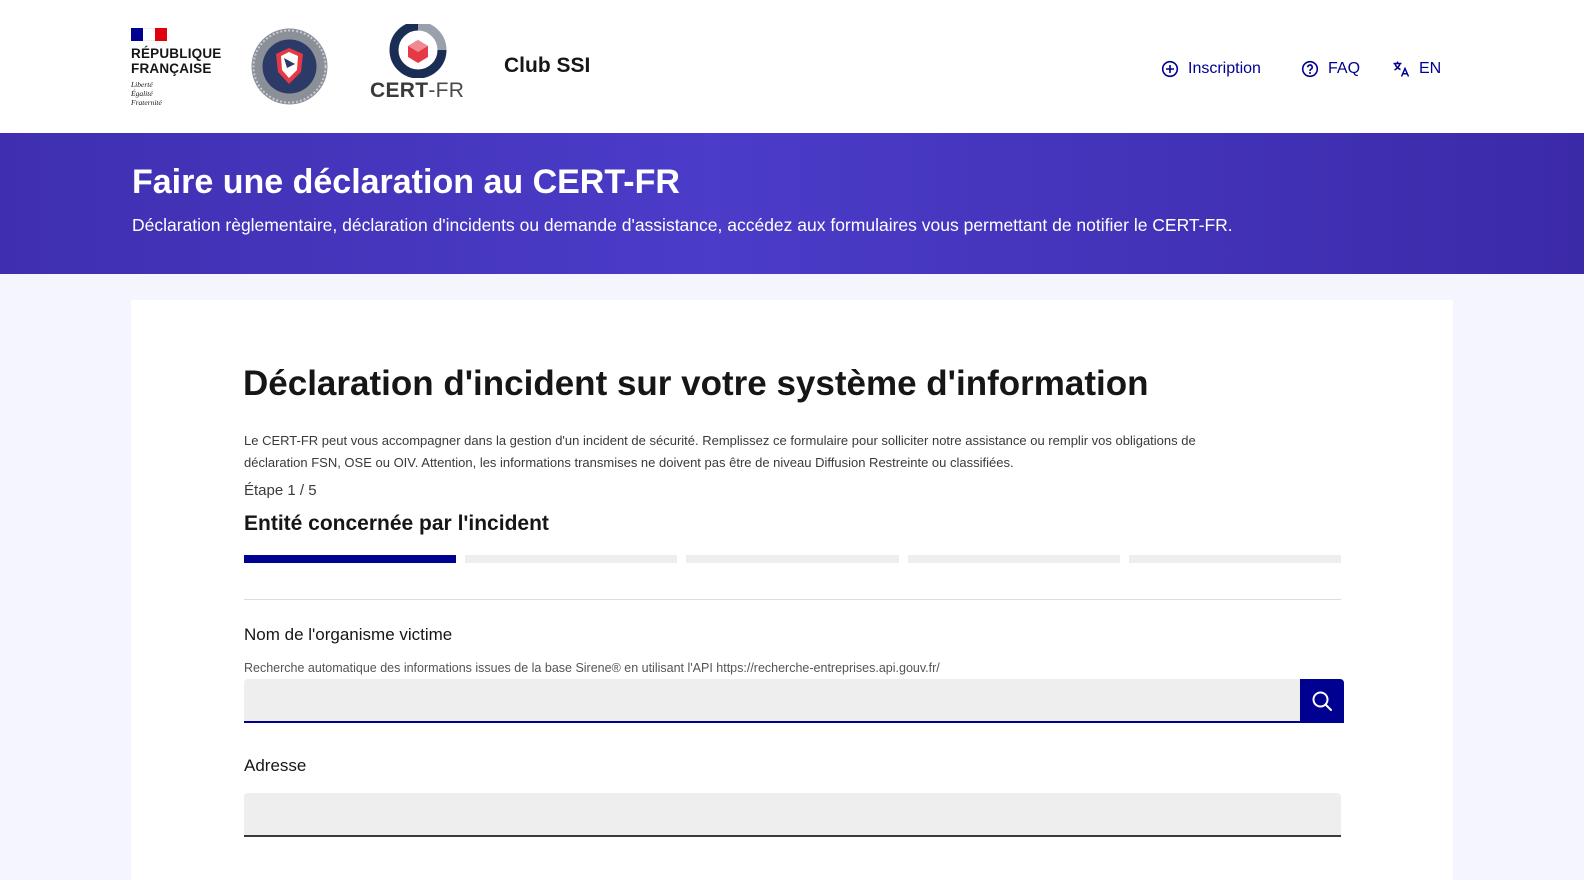  What do you see at coordinates (1344, 68) in the screenshot?
I see `nav-faq-label: FAQ` at bounding box center [1344, 68].